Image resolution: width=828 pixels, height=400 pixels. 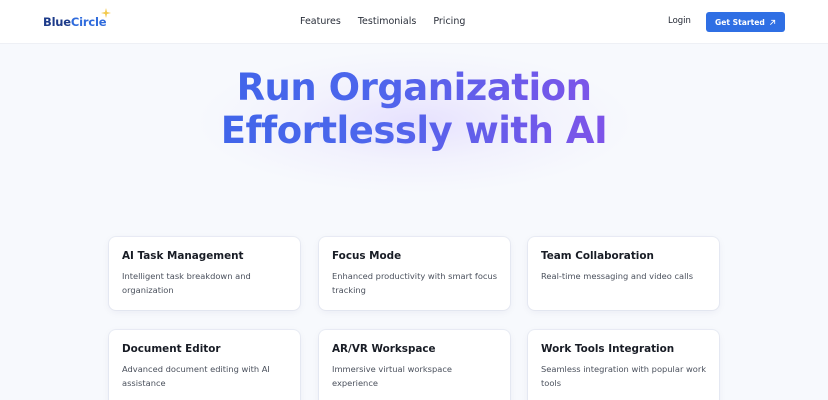 I want to click on brand-name-part1: Blue, so click(x=57, y=22).